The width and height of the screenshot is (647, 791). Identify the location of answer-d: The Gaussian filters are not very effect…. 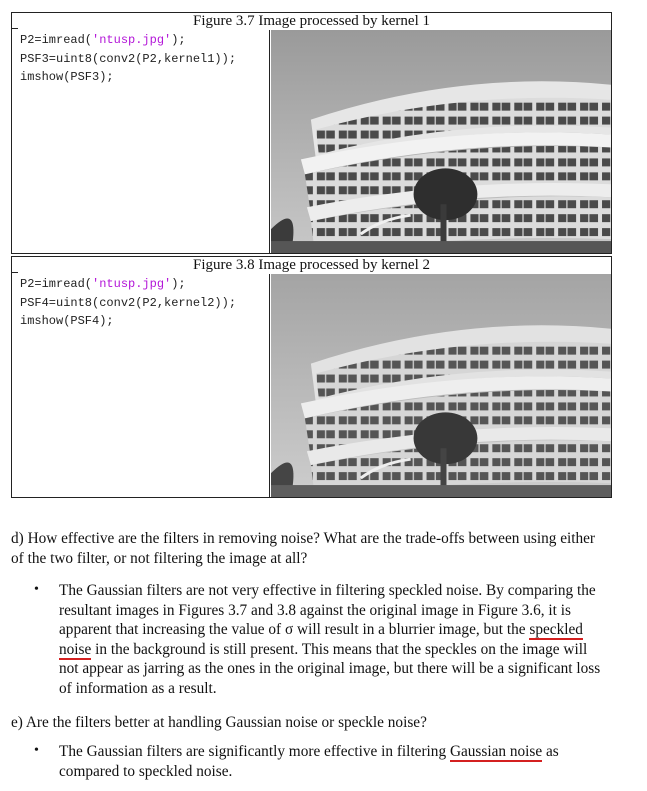
(333, 639).